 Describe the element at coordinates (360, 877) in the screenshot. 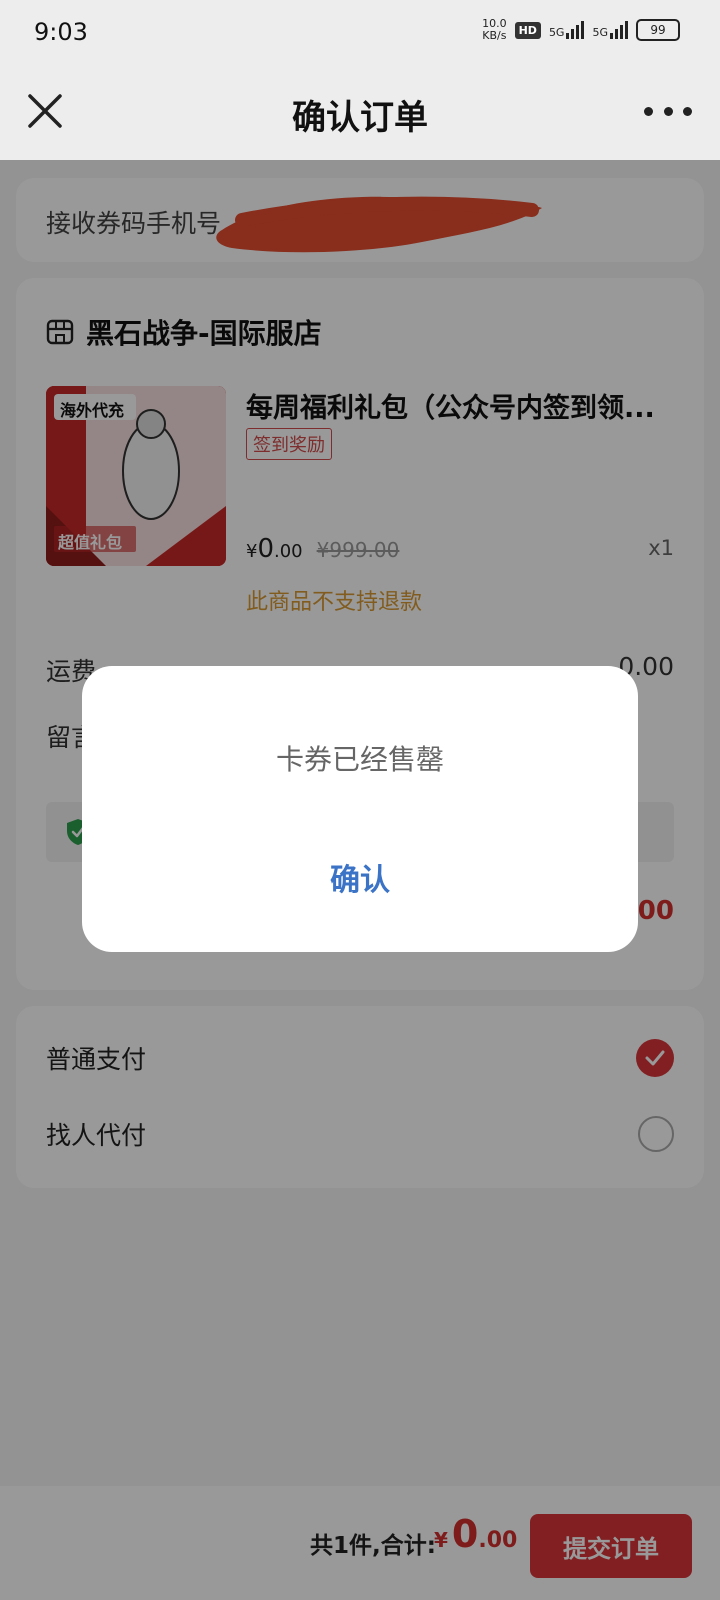

I see `dialog-confirm-button: 确认` at that location.